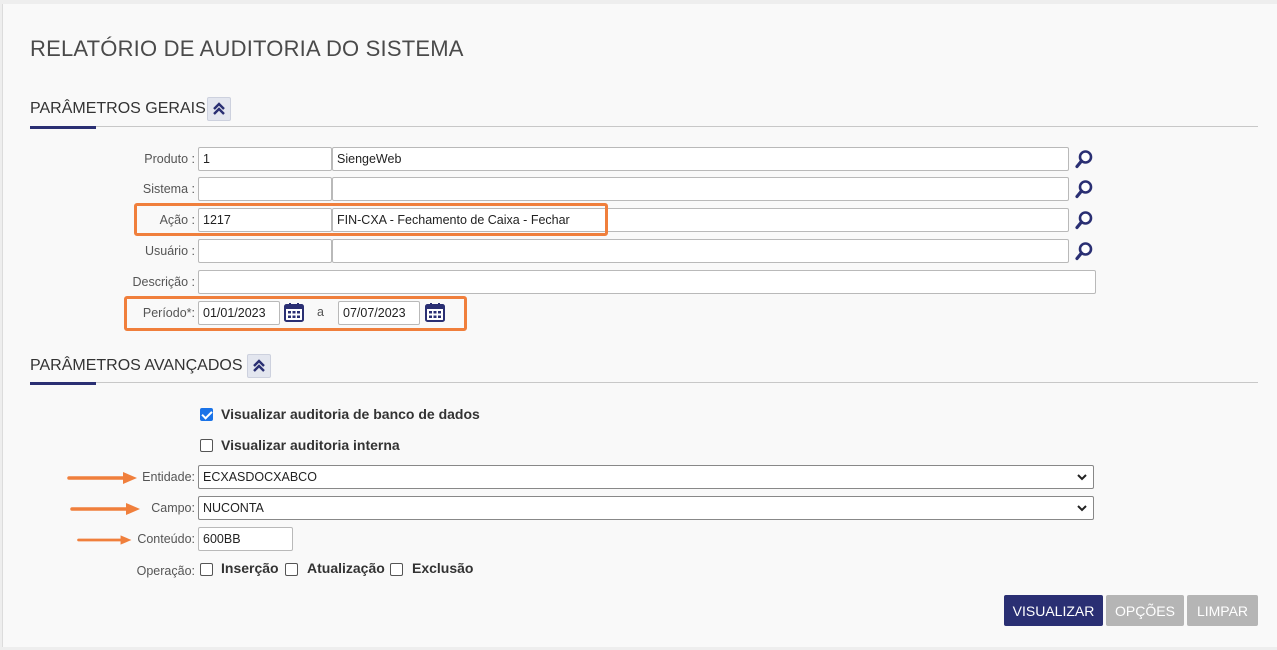 The image size is (1277, 650). I want to click on campo-selected-value: NUCONTA, so click(233, 508).